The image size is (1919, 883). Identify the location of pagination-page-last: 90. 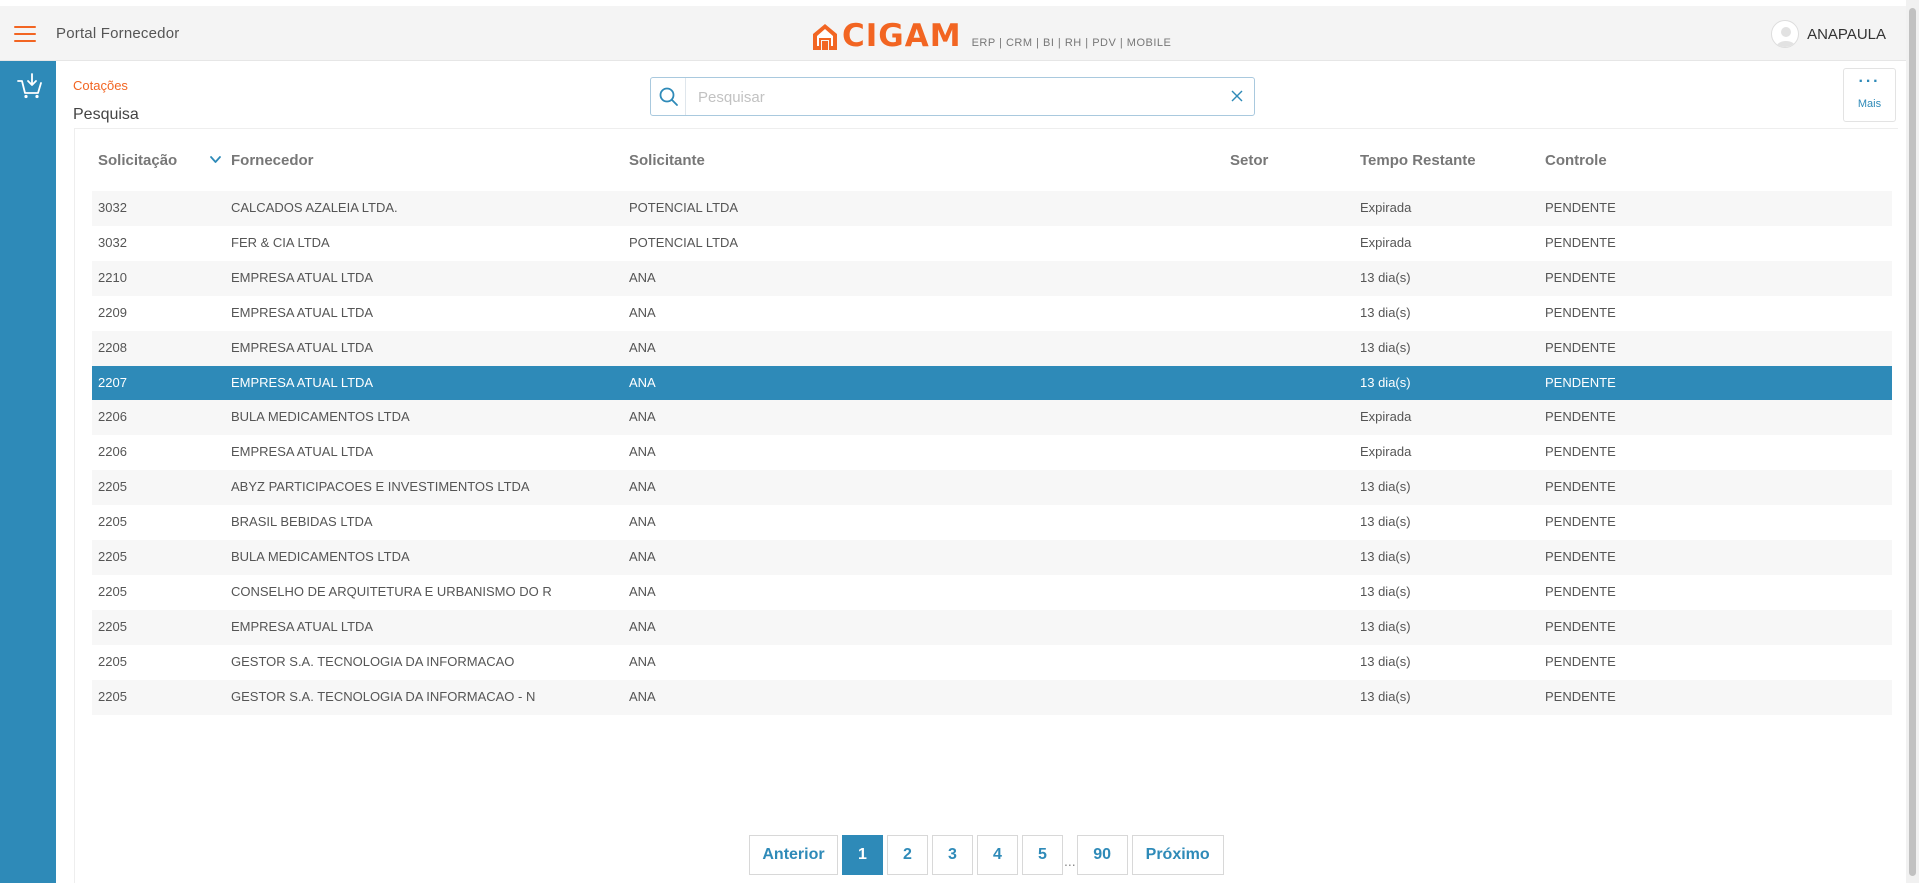
(1102, 855).